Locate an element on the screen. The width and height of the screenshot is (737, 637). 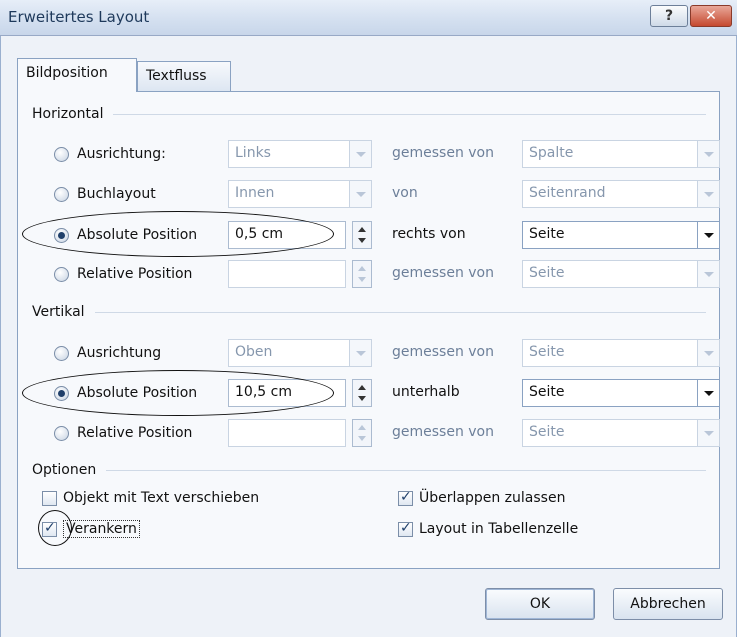
group-horizontal: Horizontal is located at coordinates (369, 114).